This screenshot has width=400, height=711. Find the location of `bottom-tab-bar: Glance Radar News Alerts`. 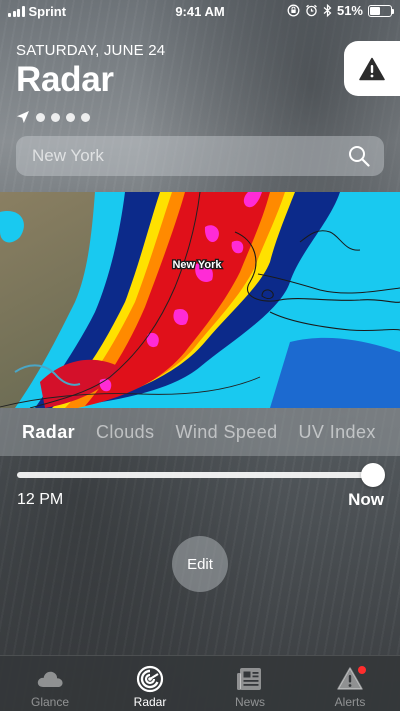

bottom-tab-bar: Glance Radar News Alerts is located at coordinates (200, 683).